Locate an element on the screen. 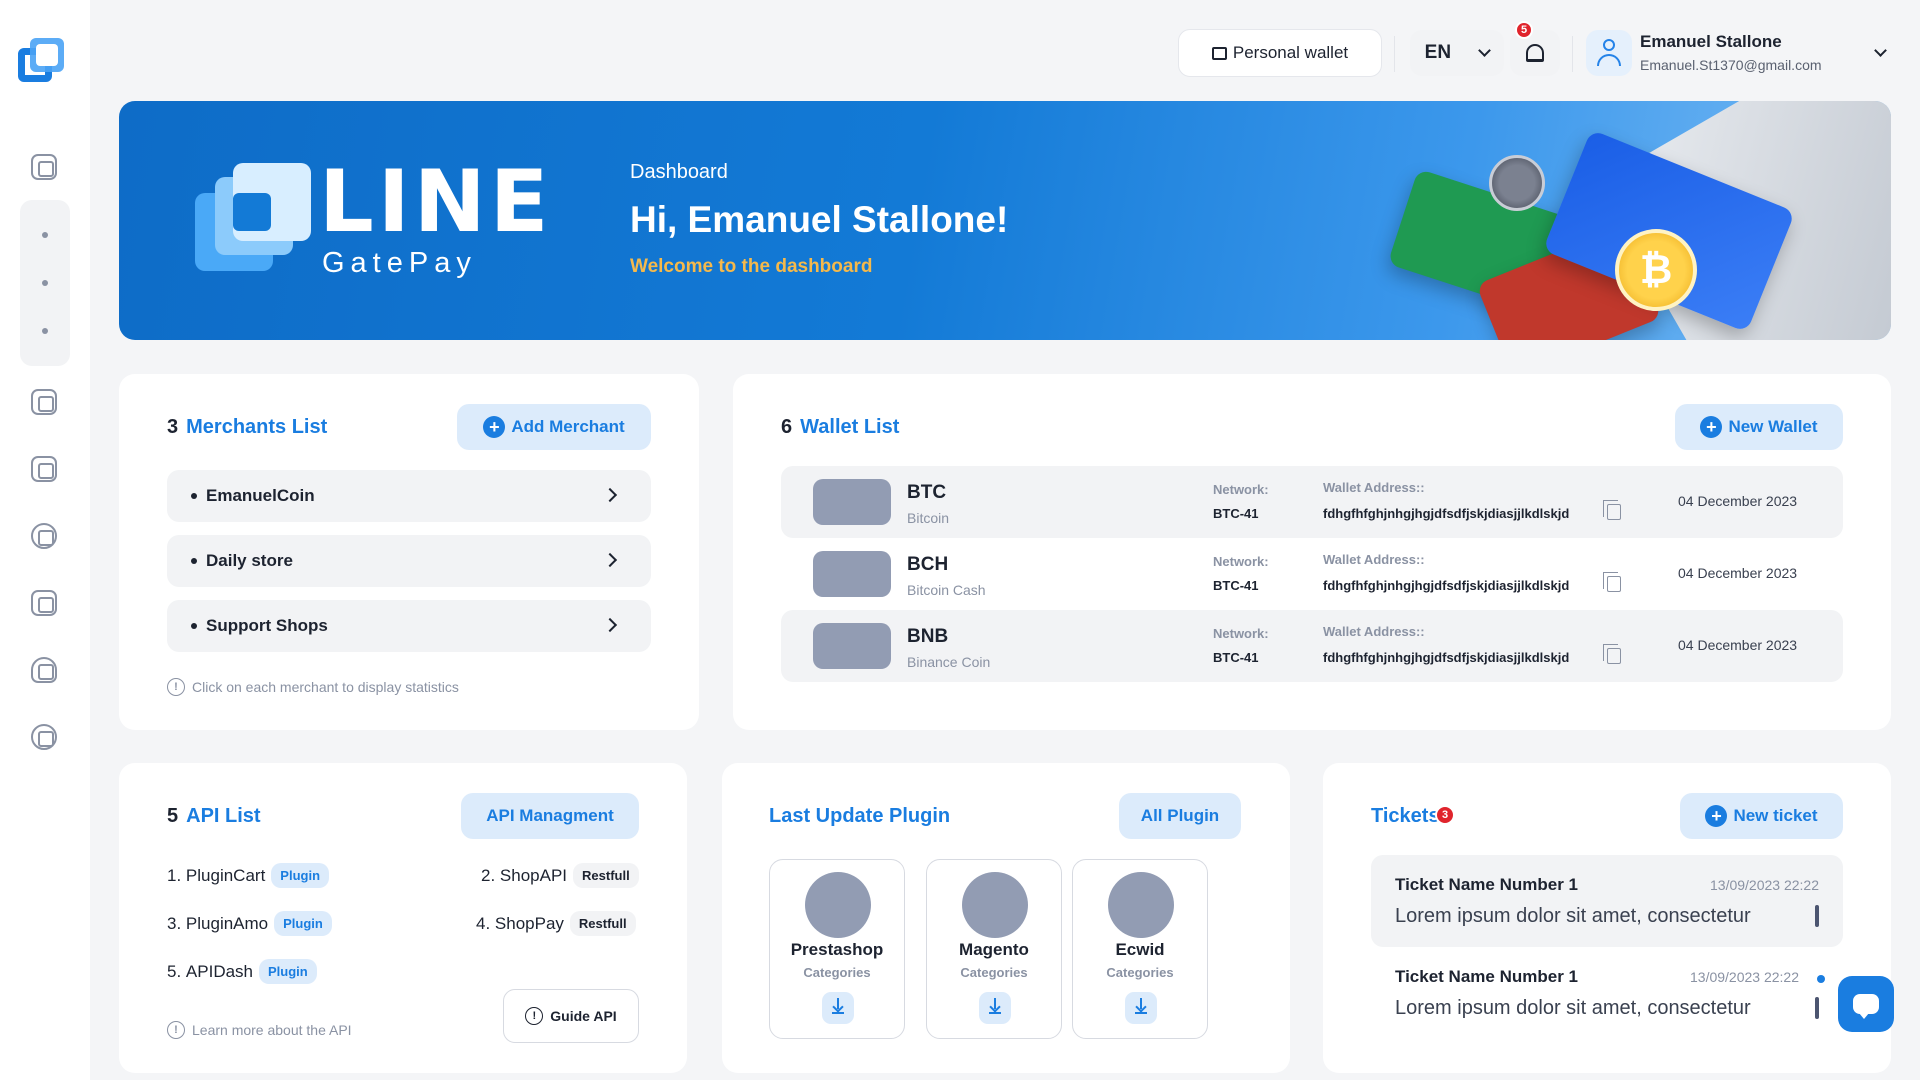  sidebar is located at coordinates (45, 540).